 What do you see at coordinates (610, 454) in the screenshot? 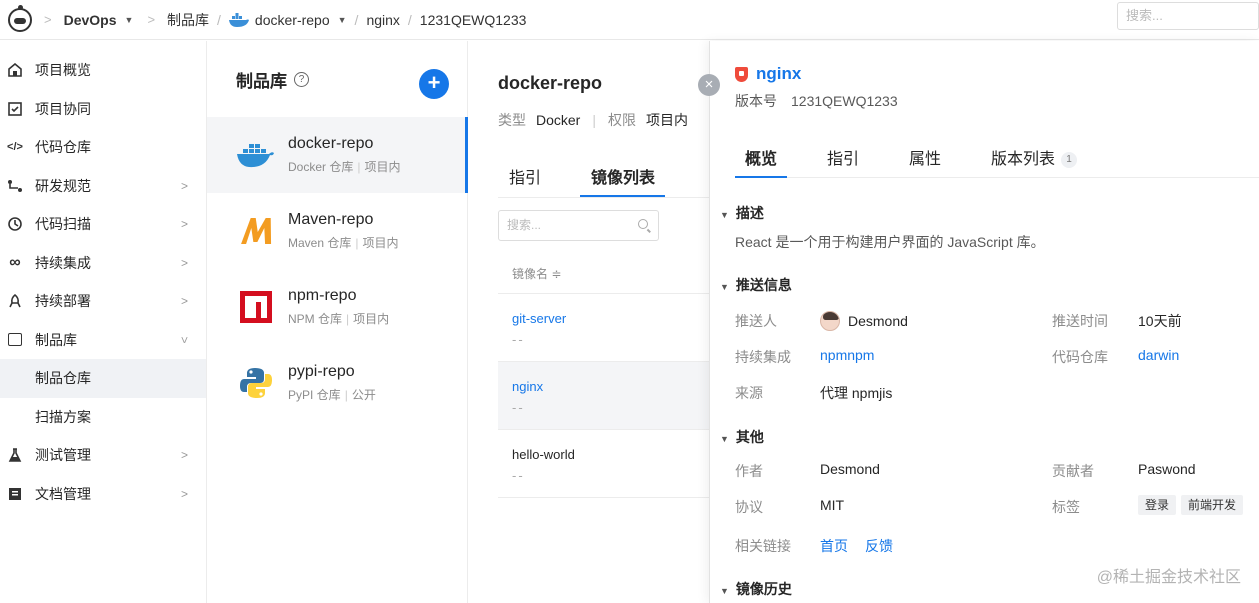
I see `image-name: hello-world` at bounding box center [610, 454].